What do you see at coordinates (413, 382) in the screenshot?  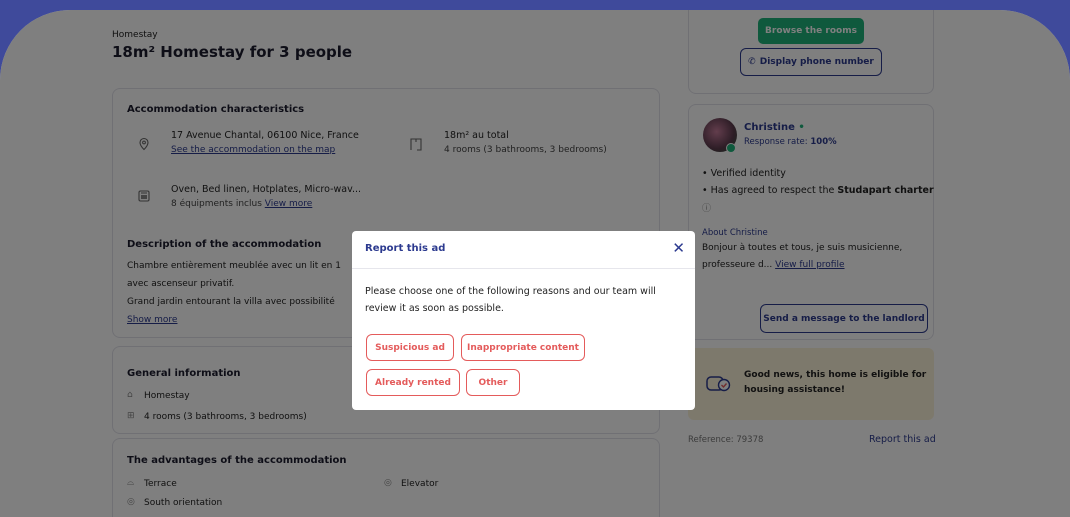 I see `reason-already-rented-button: Already rented` at bounding box center [413, 382].